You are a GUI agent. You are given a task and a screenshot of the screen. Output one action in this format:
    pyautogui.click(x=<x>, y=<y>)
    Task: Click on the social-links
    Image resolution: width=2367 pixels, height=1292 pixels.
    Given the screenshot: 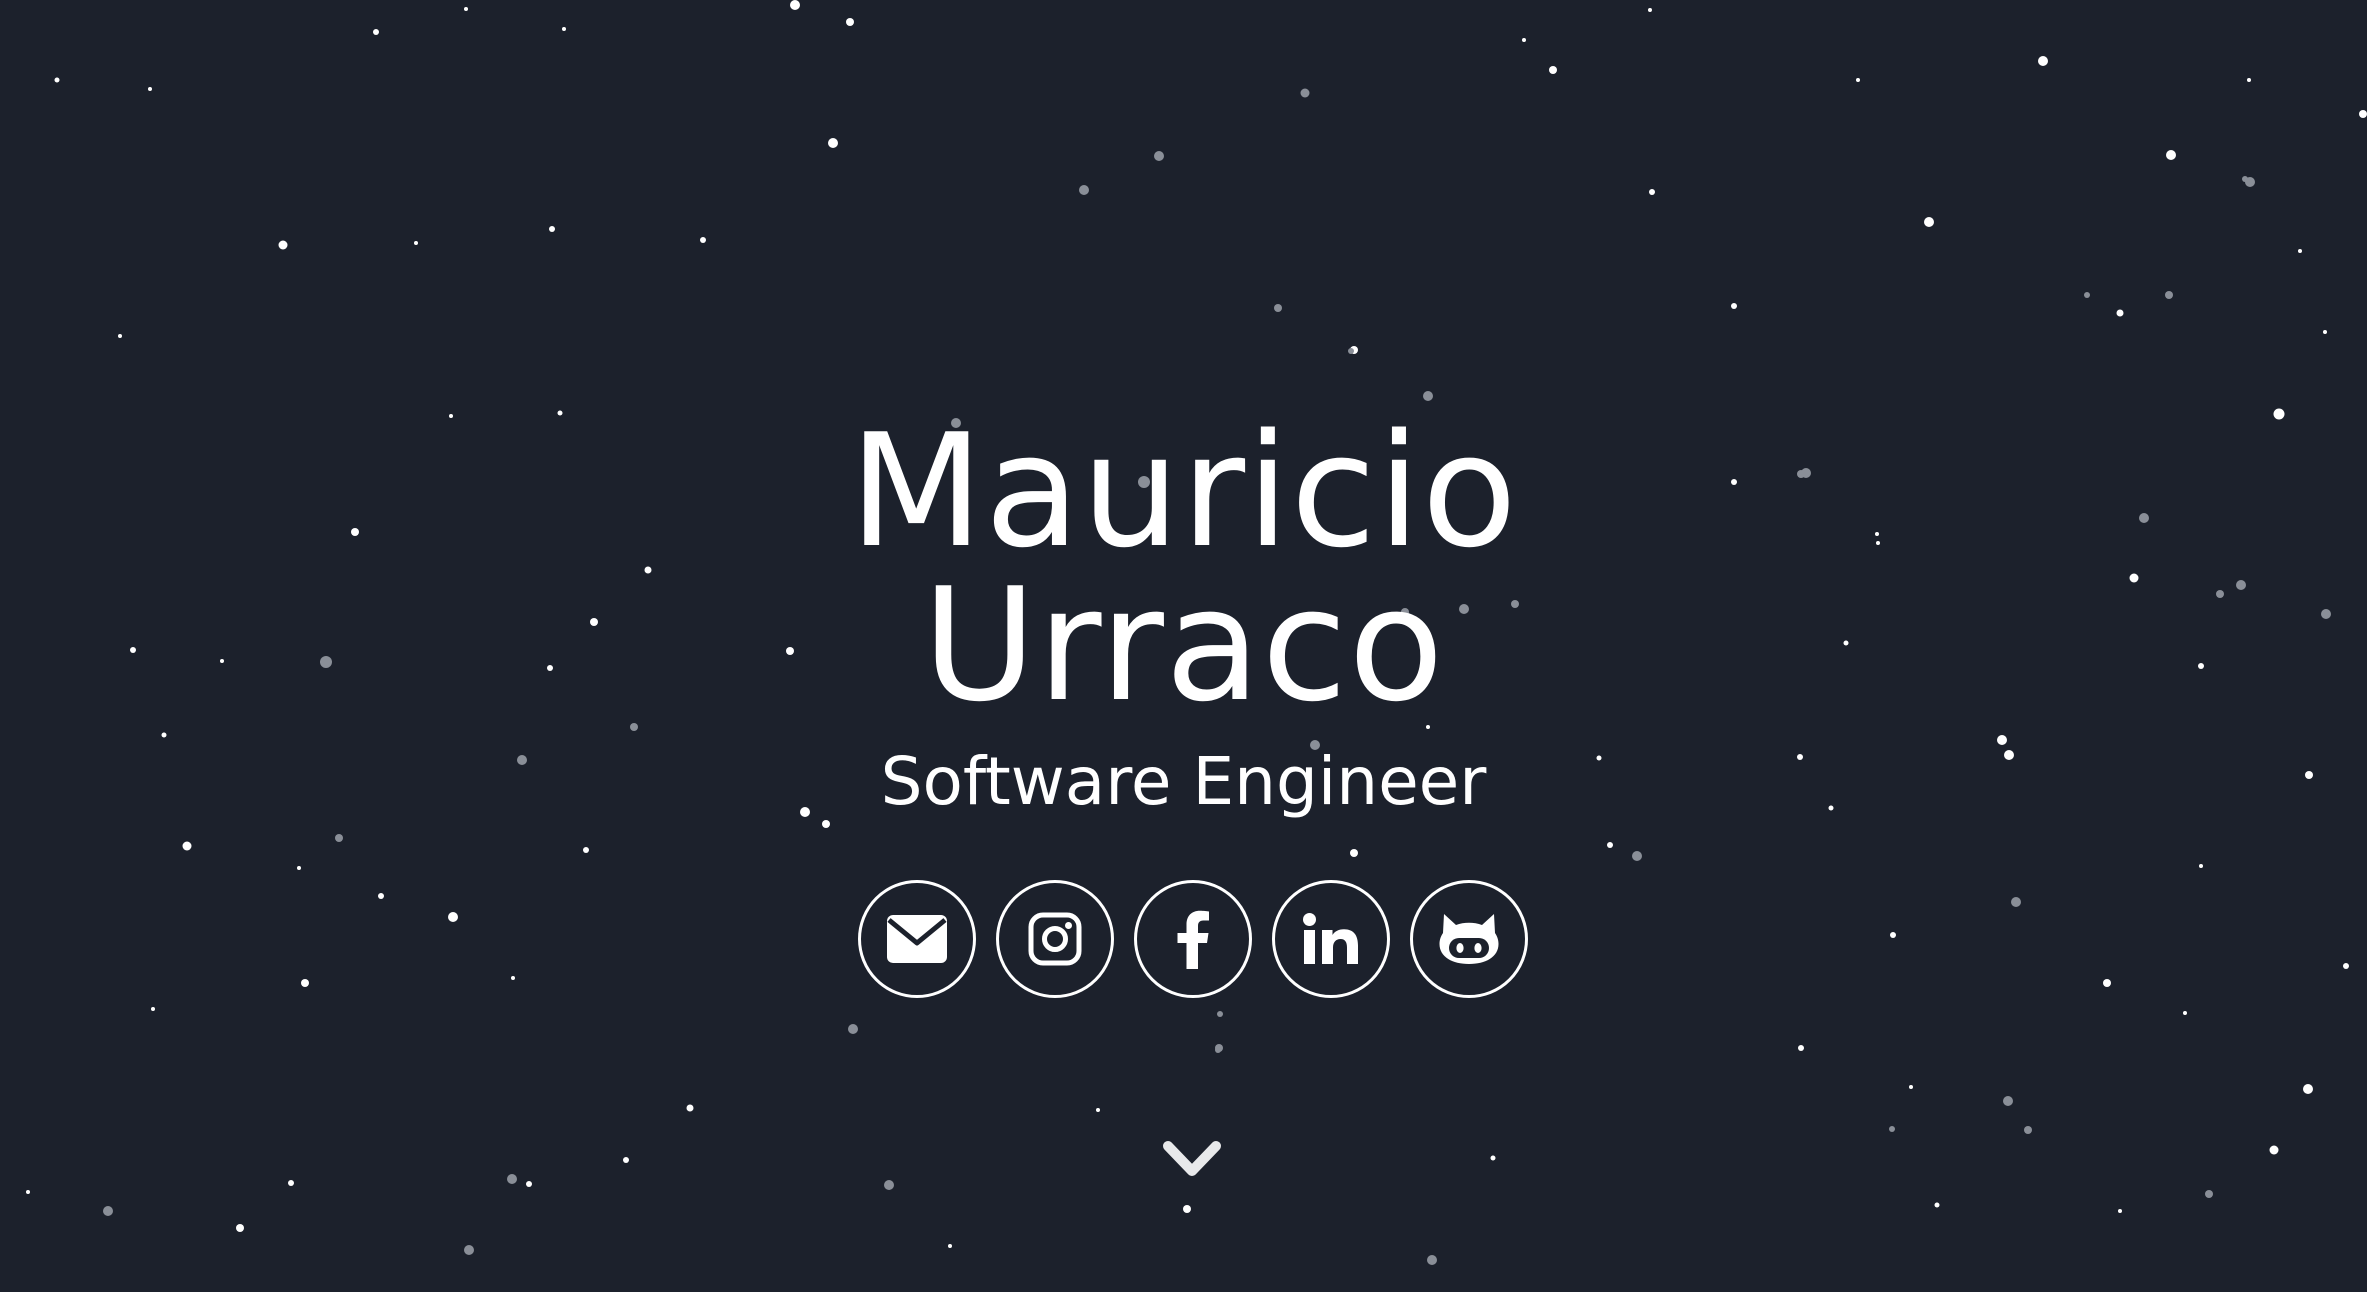 What is the action you would take?
    pyautogui.click(x=1193, y=939)
    